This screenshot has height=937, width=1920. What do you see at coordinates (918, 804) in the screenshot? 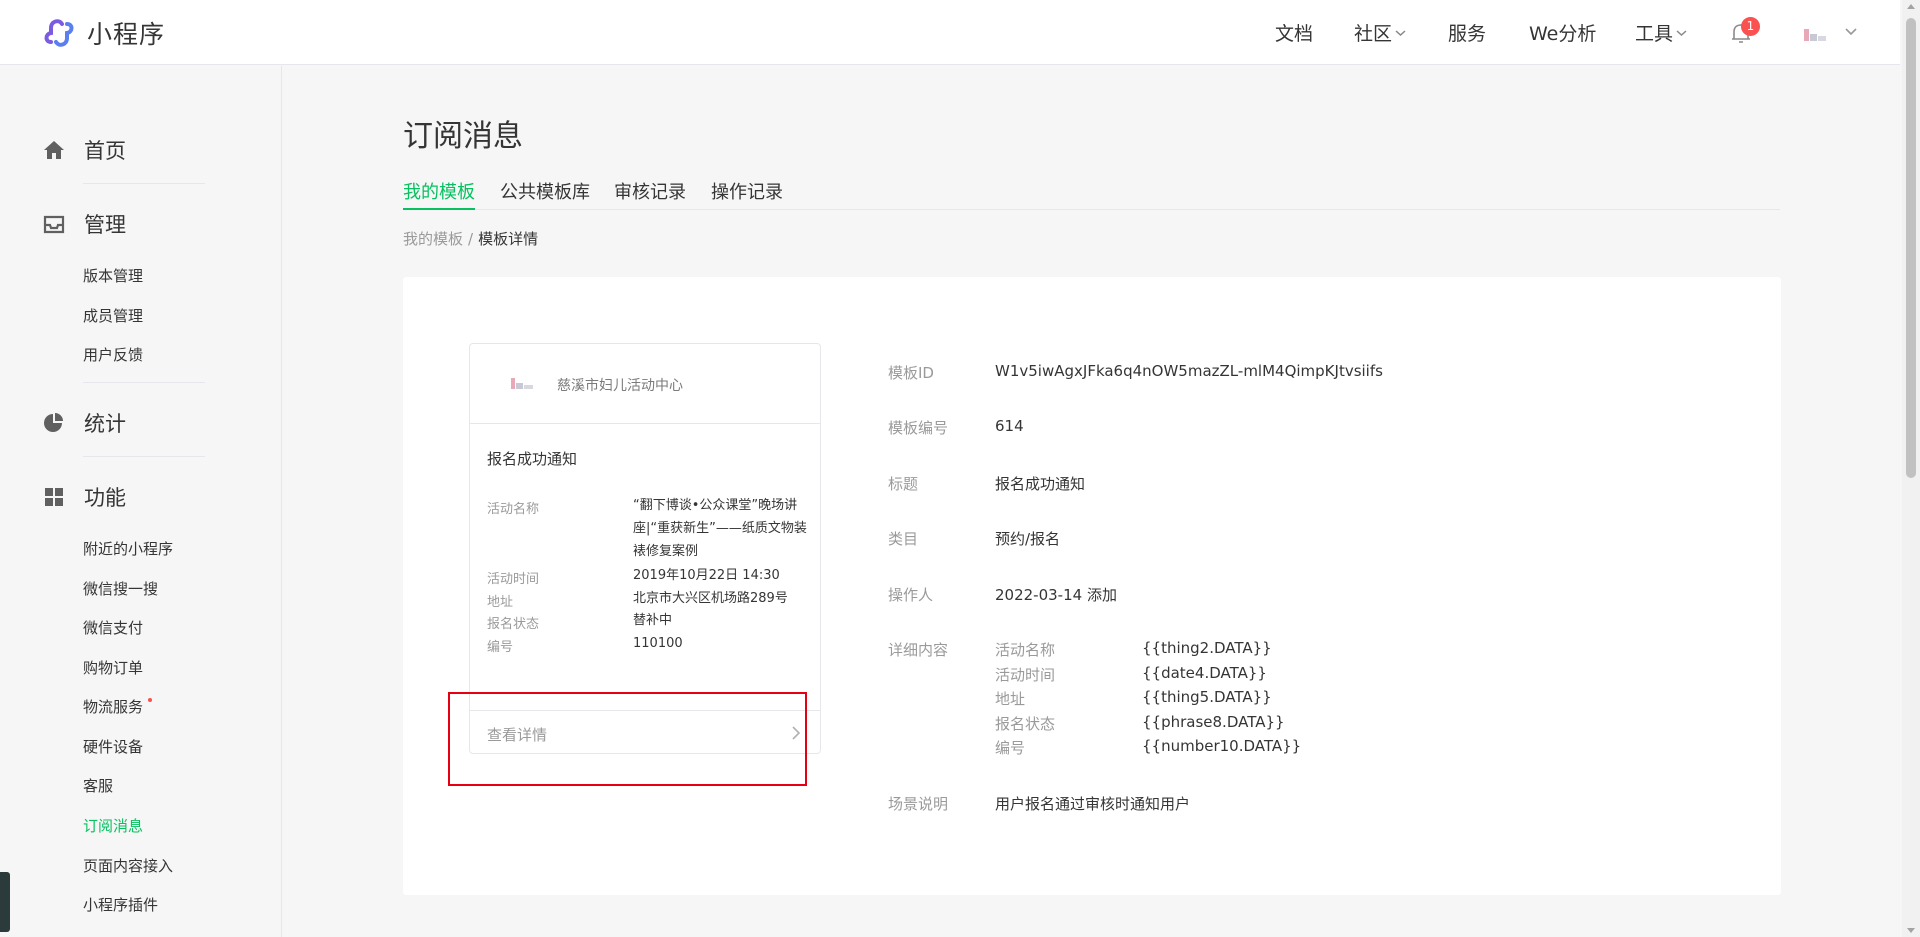
I see `detail-label-scene: 场景说明` at bounding box center [918, 804].